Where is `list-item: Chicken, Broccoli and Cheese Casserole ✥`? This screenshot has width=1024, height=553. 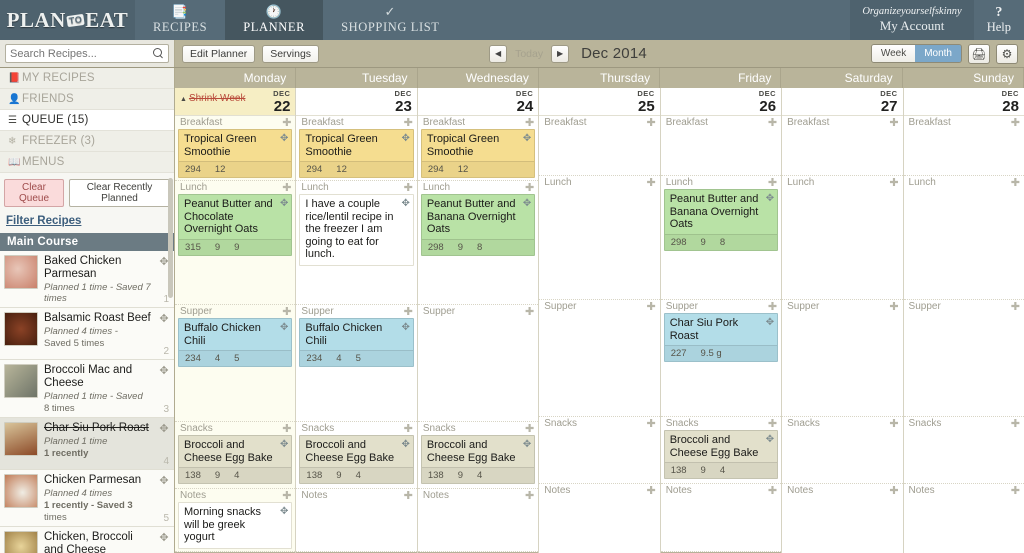 list-item: Chicken, Broccoli and Cheese Casserole ✥ is located at coordinates (87, 540).